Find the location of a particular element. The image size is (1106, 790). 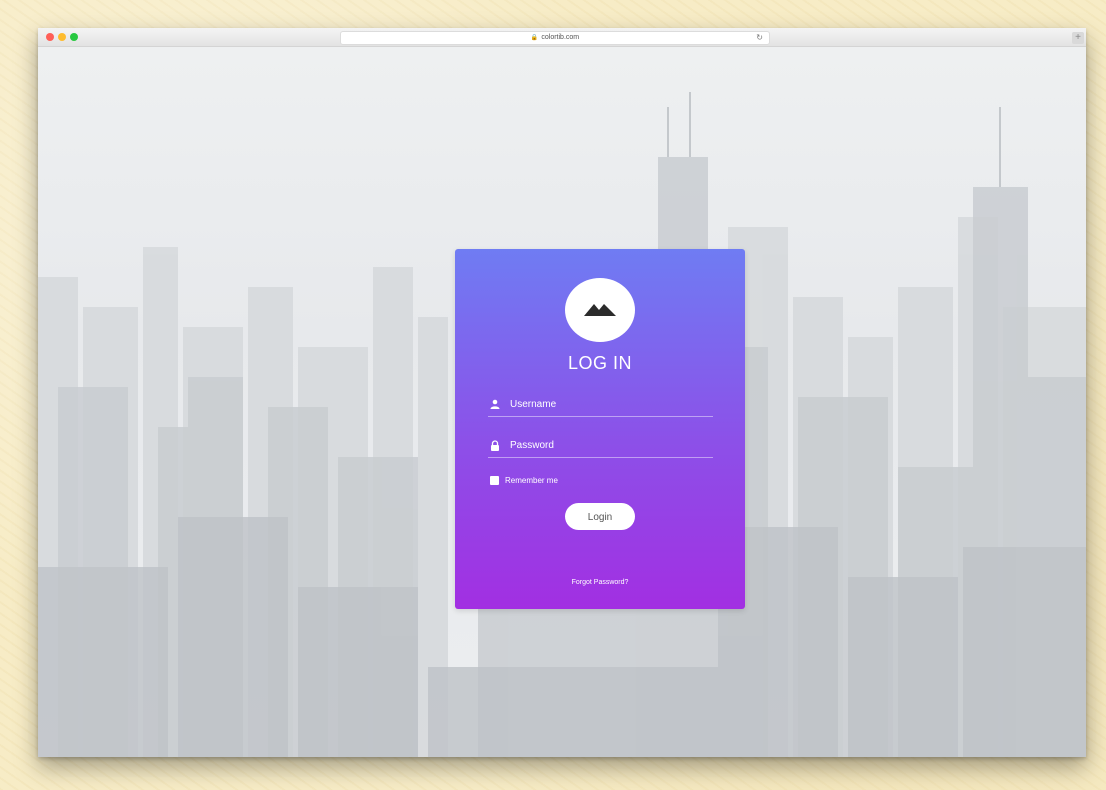

lock-icon is located at coordinates (495, 445).